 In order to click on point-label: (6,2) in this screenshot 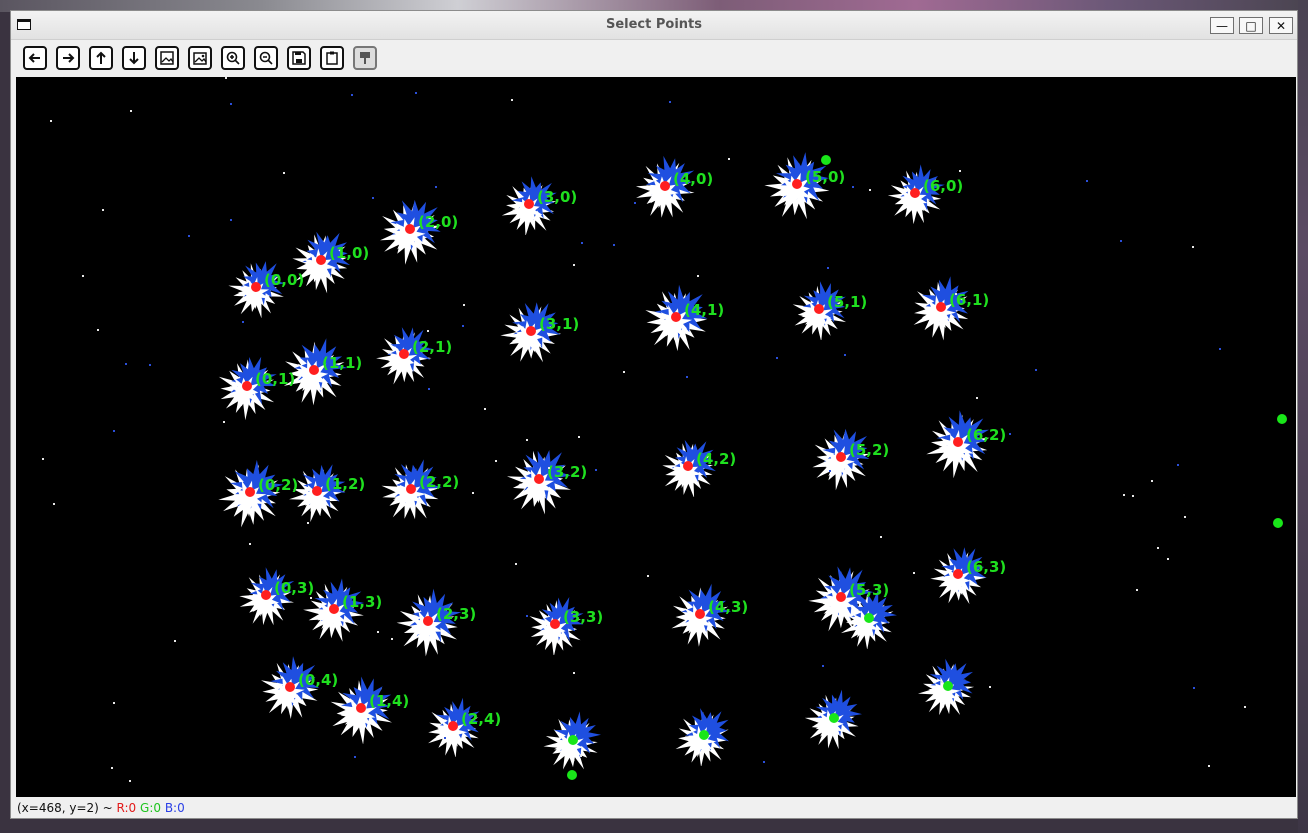, I will do `click(986, 435)`.